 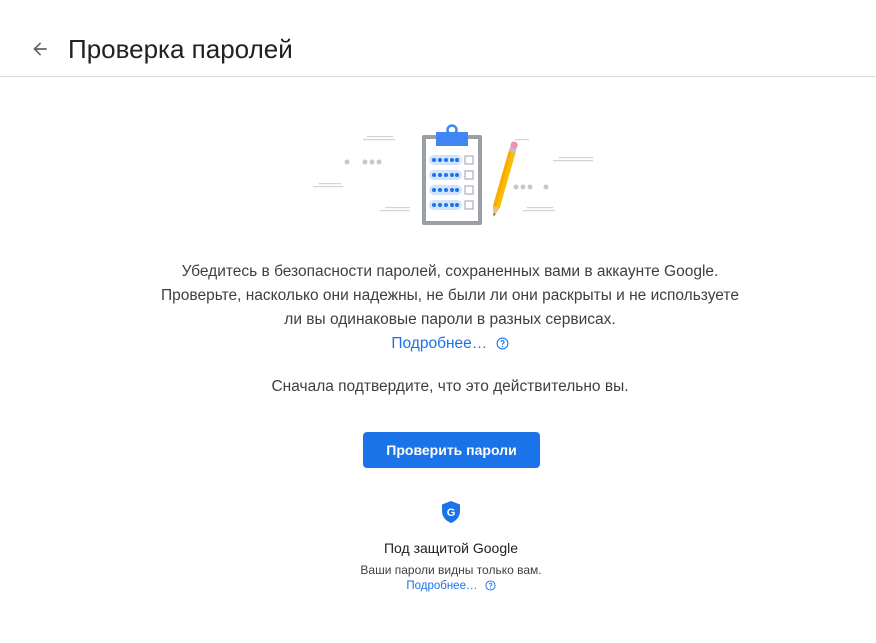 I want to click on back-button, so click(x=40, y=49).